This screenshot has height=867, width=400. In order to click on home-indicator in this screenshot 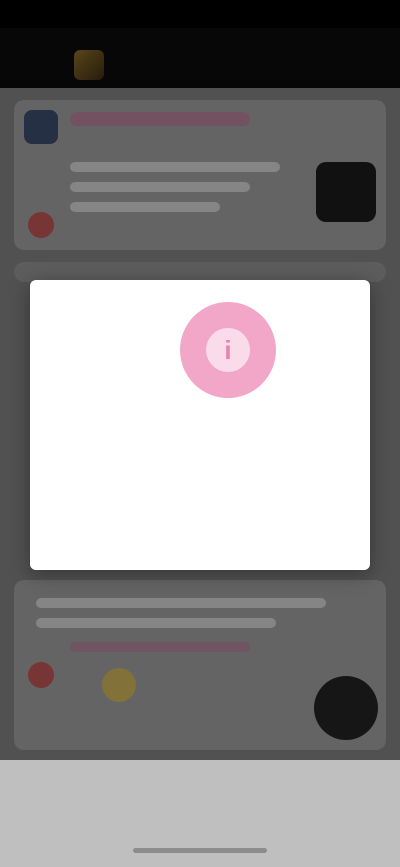, I will do `click(200, 850)`.